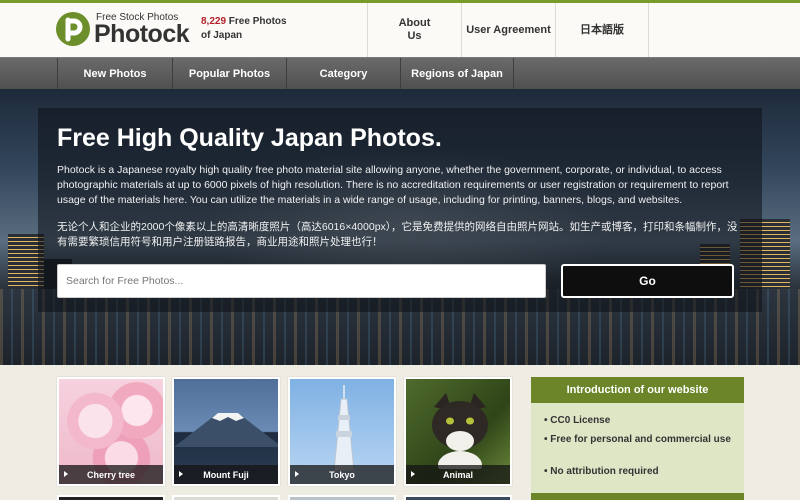  I want to click on intro-bullet: • No attribution required, so click(601, 471).